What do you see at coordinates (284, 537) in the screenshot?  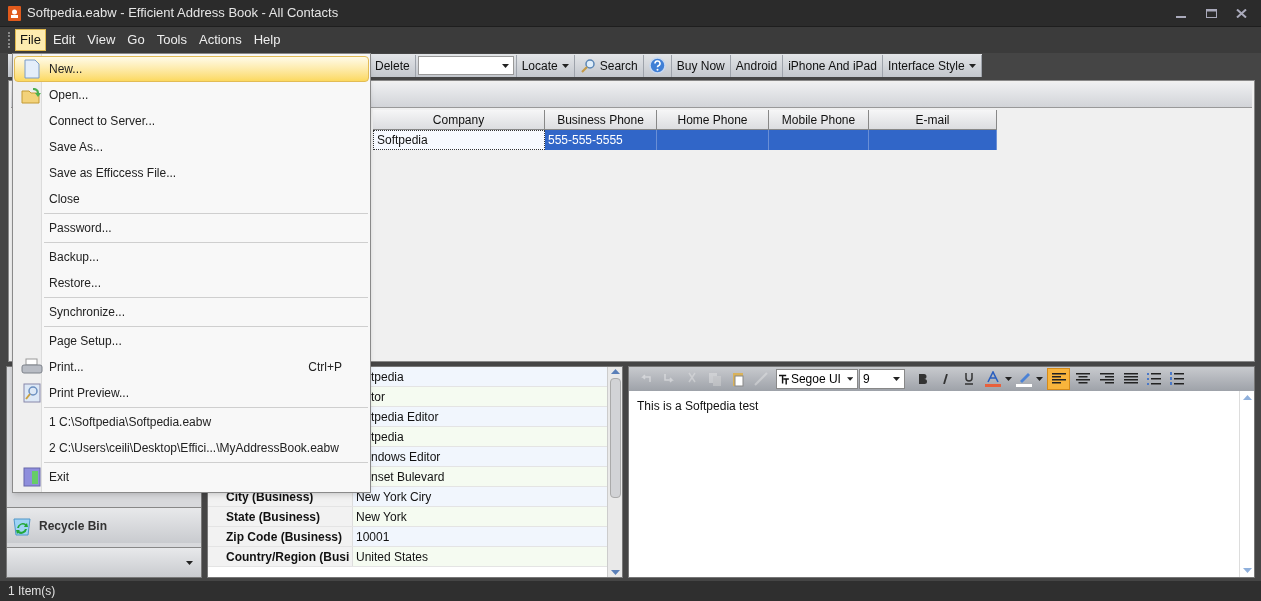 I see `field-label: Zip Code (Business)` at bounding box center [284, 537].